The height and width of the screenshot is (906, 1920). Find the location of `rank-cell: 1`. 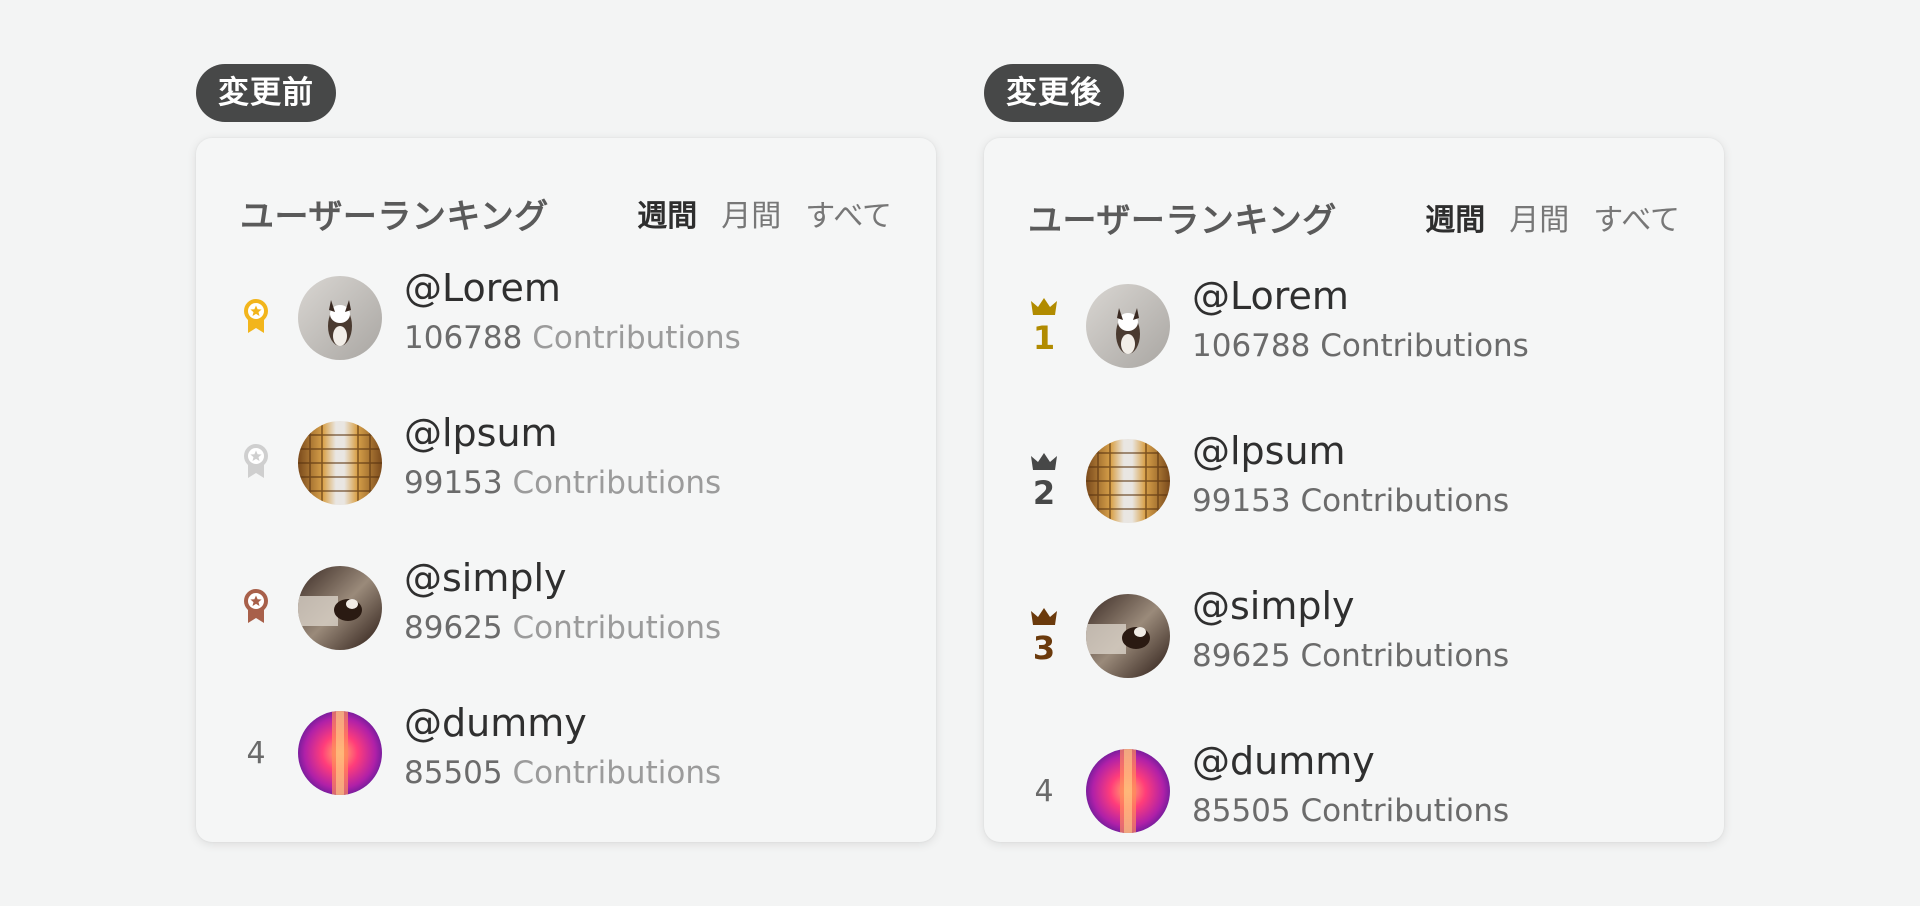

rank-cell: 1 is located at coordinates (1044, 326).